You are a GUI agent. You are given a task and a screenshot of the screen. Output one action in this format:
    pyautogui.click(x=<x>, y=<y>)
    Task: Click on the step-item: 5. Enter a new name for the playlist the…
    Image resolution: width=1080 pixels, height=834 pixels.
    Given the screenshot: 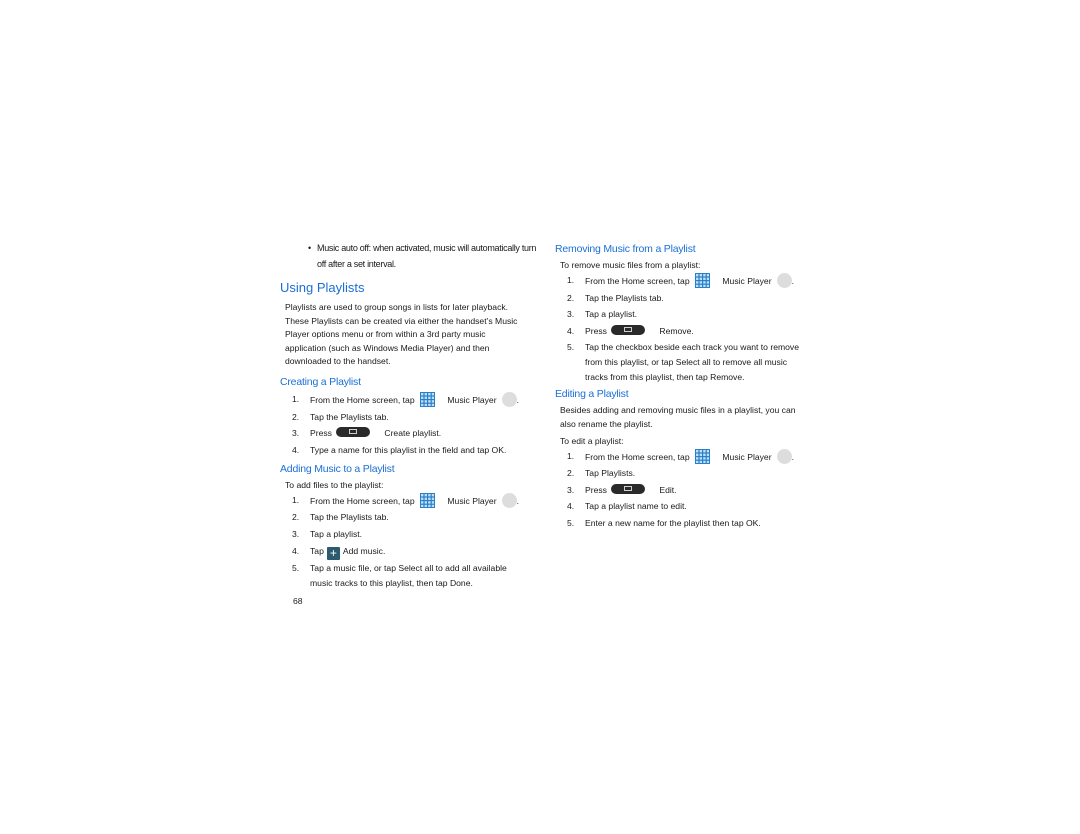 What is the action you would take?
    pyautogui.click(x=687, y=523)
    